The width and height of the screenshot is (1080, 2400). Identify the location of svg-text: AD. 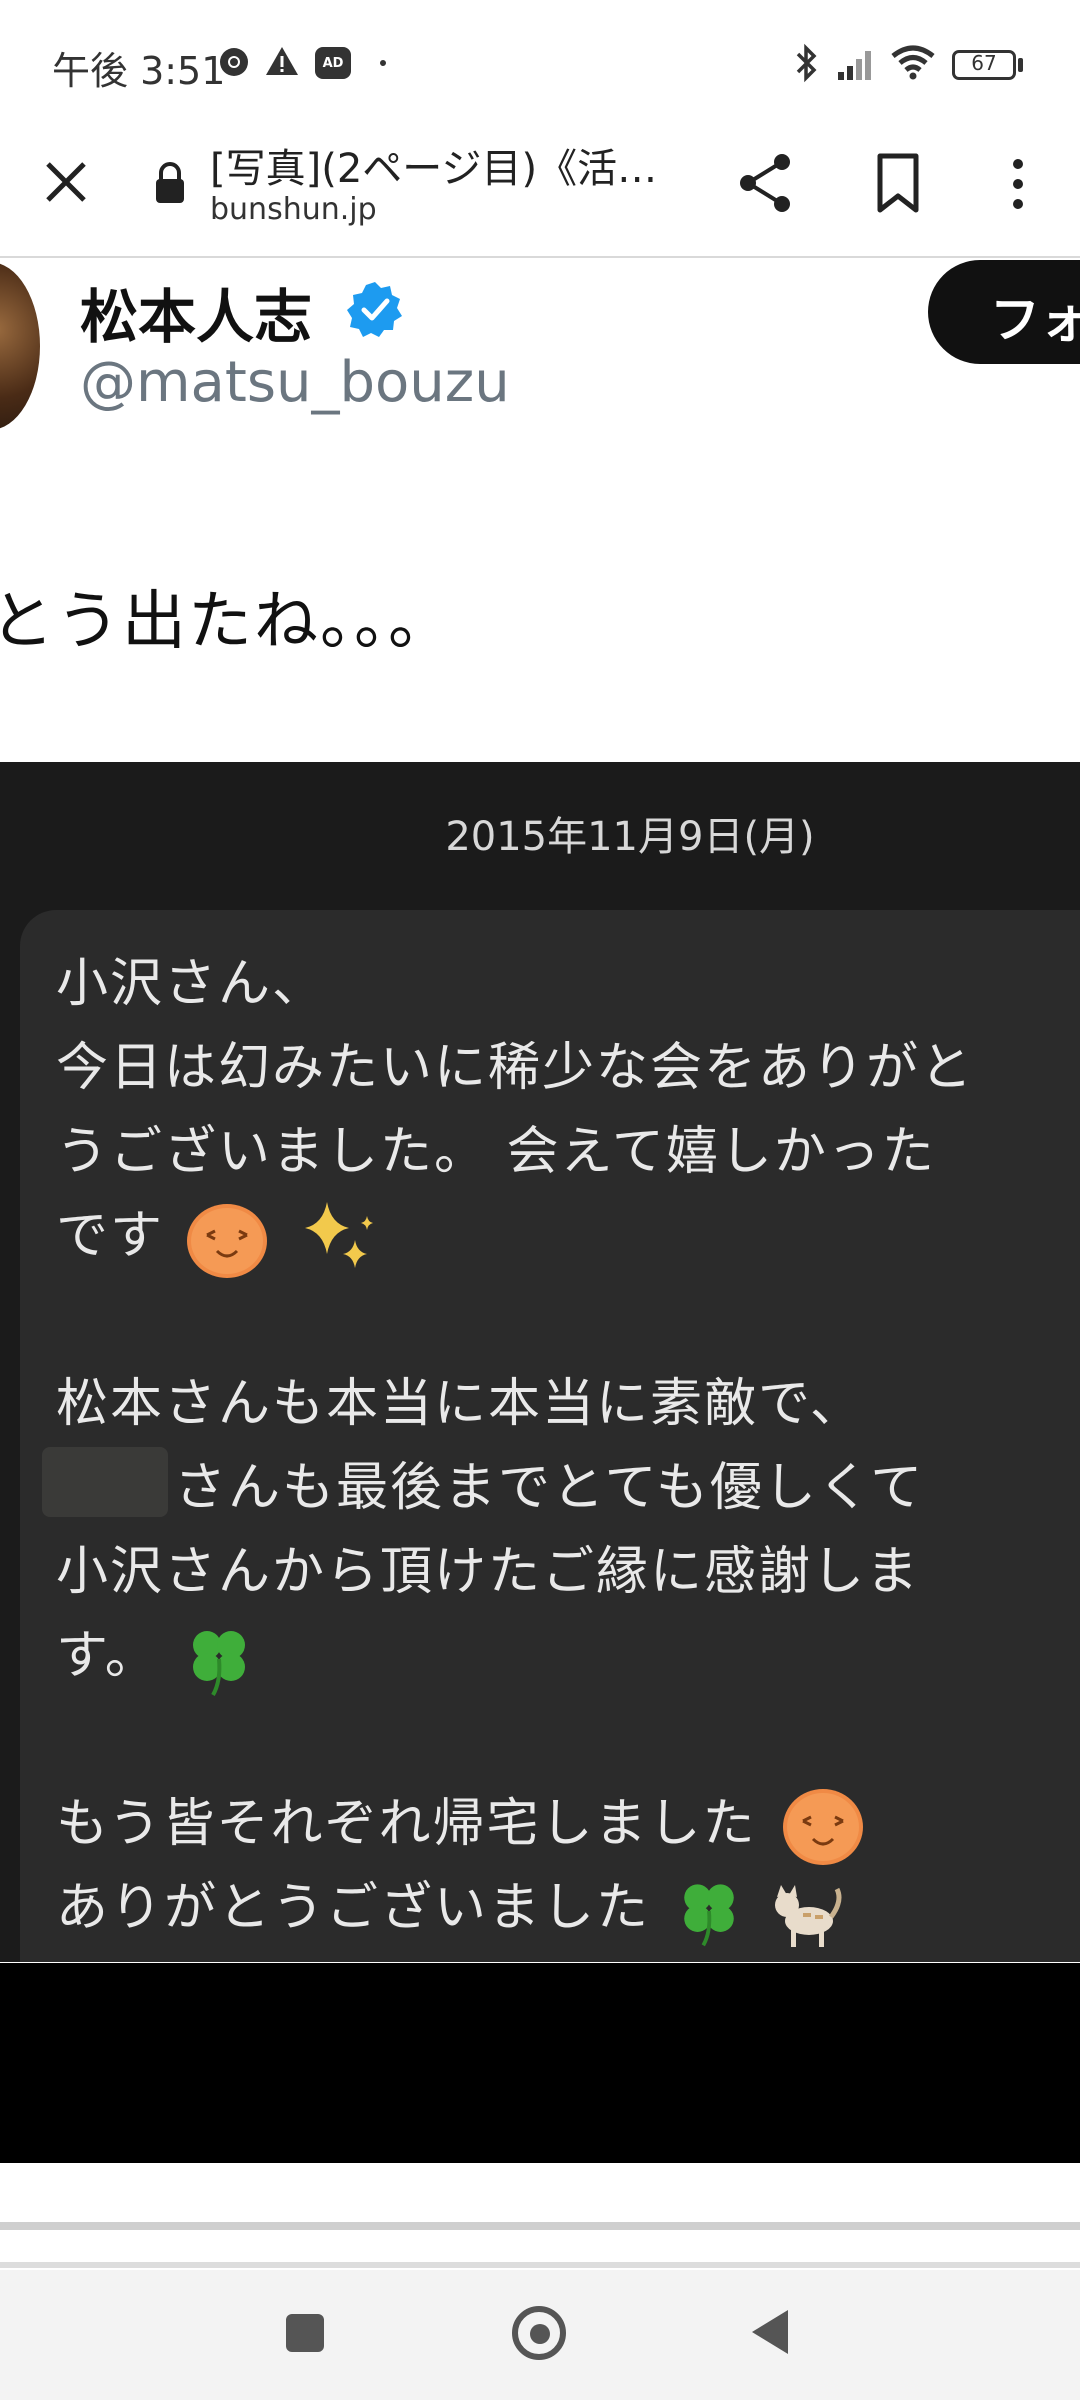
(333, 63).